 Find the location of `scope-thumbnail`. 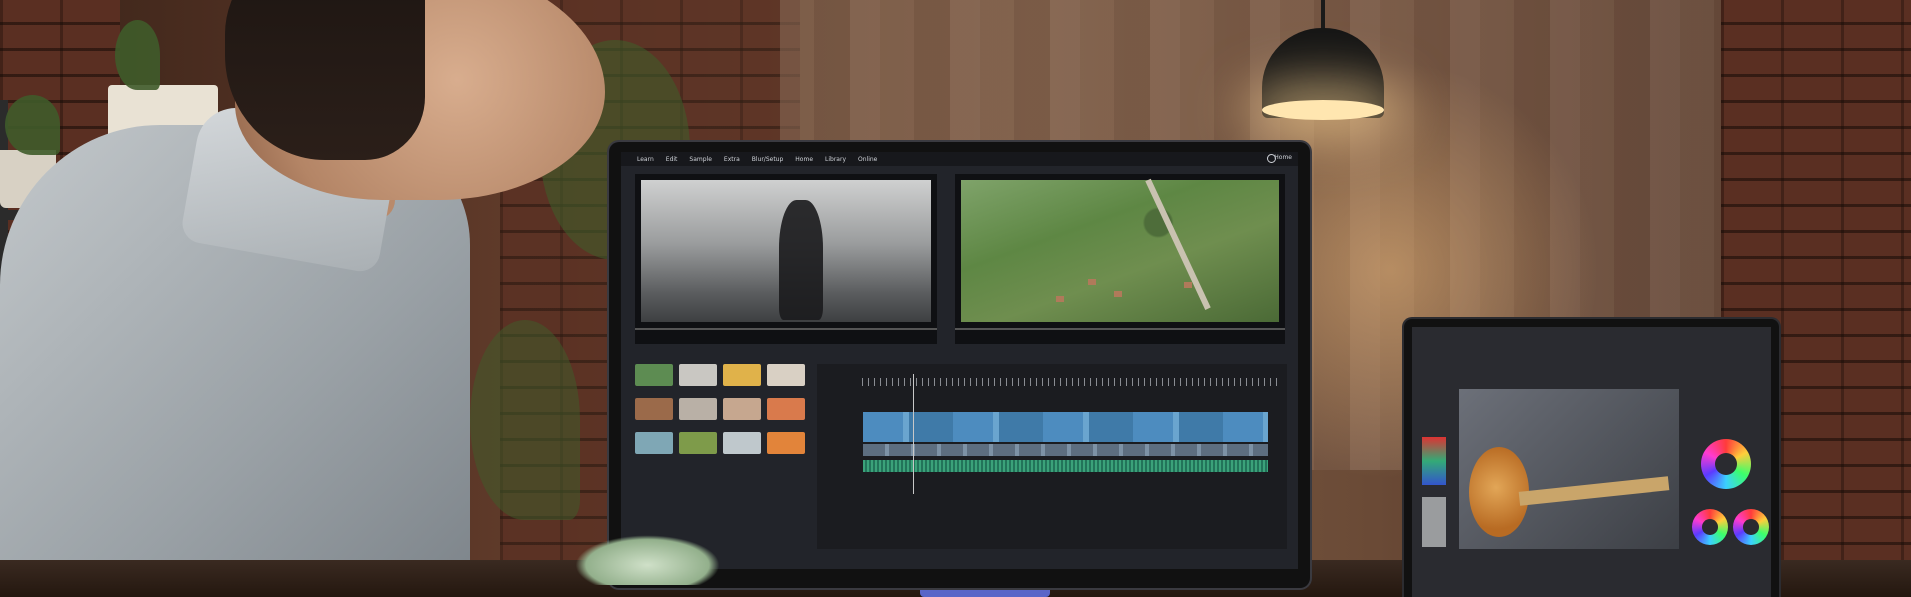

scope-thumbnail is located at coordinates (1434, 522).